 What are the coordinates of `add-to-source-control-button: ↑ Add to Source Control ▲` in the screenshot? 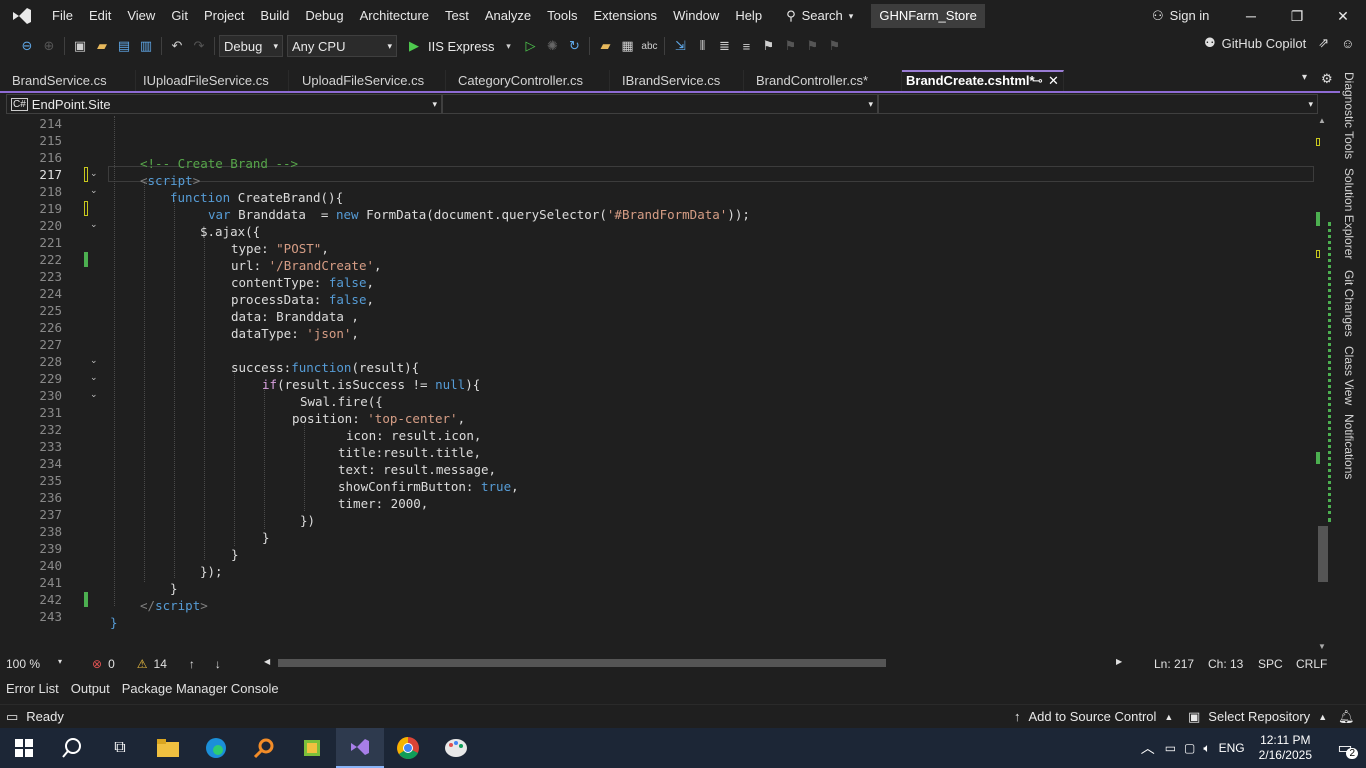 It's located at (1093, 716).